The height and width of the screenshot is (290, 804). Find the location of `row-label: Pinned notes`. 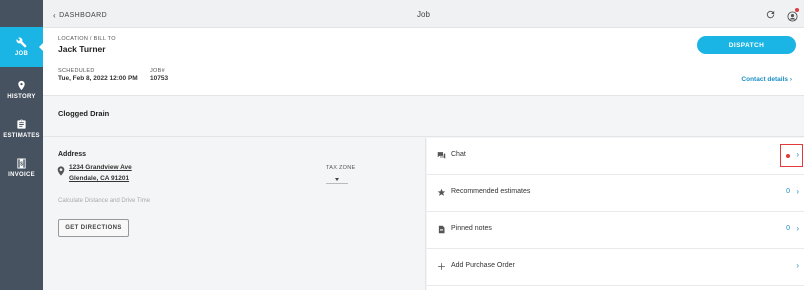

row-label: Pinned notes is located at coordinates (471, 228).